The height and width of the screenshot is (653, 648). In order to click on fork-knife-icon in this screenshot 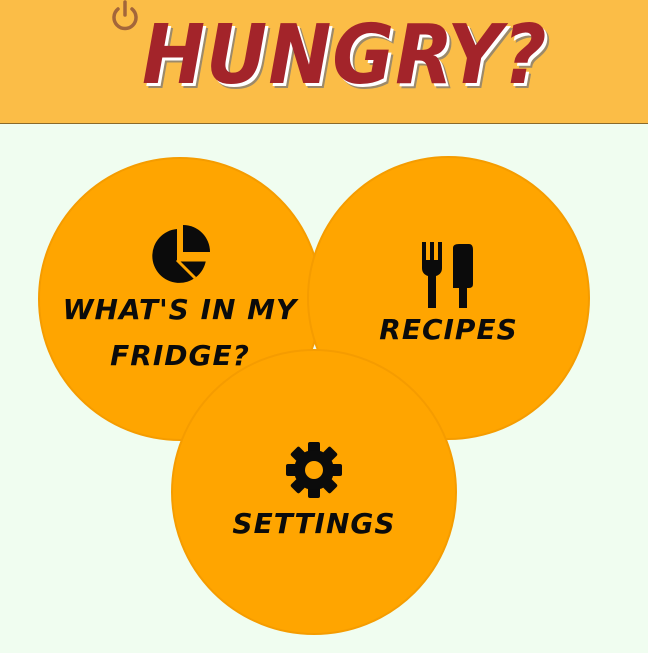, I will do `click(447, 275)`.